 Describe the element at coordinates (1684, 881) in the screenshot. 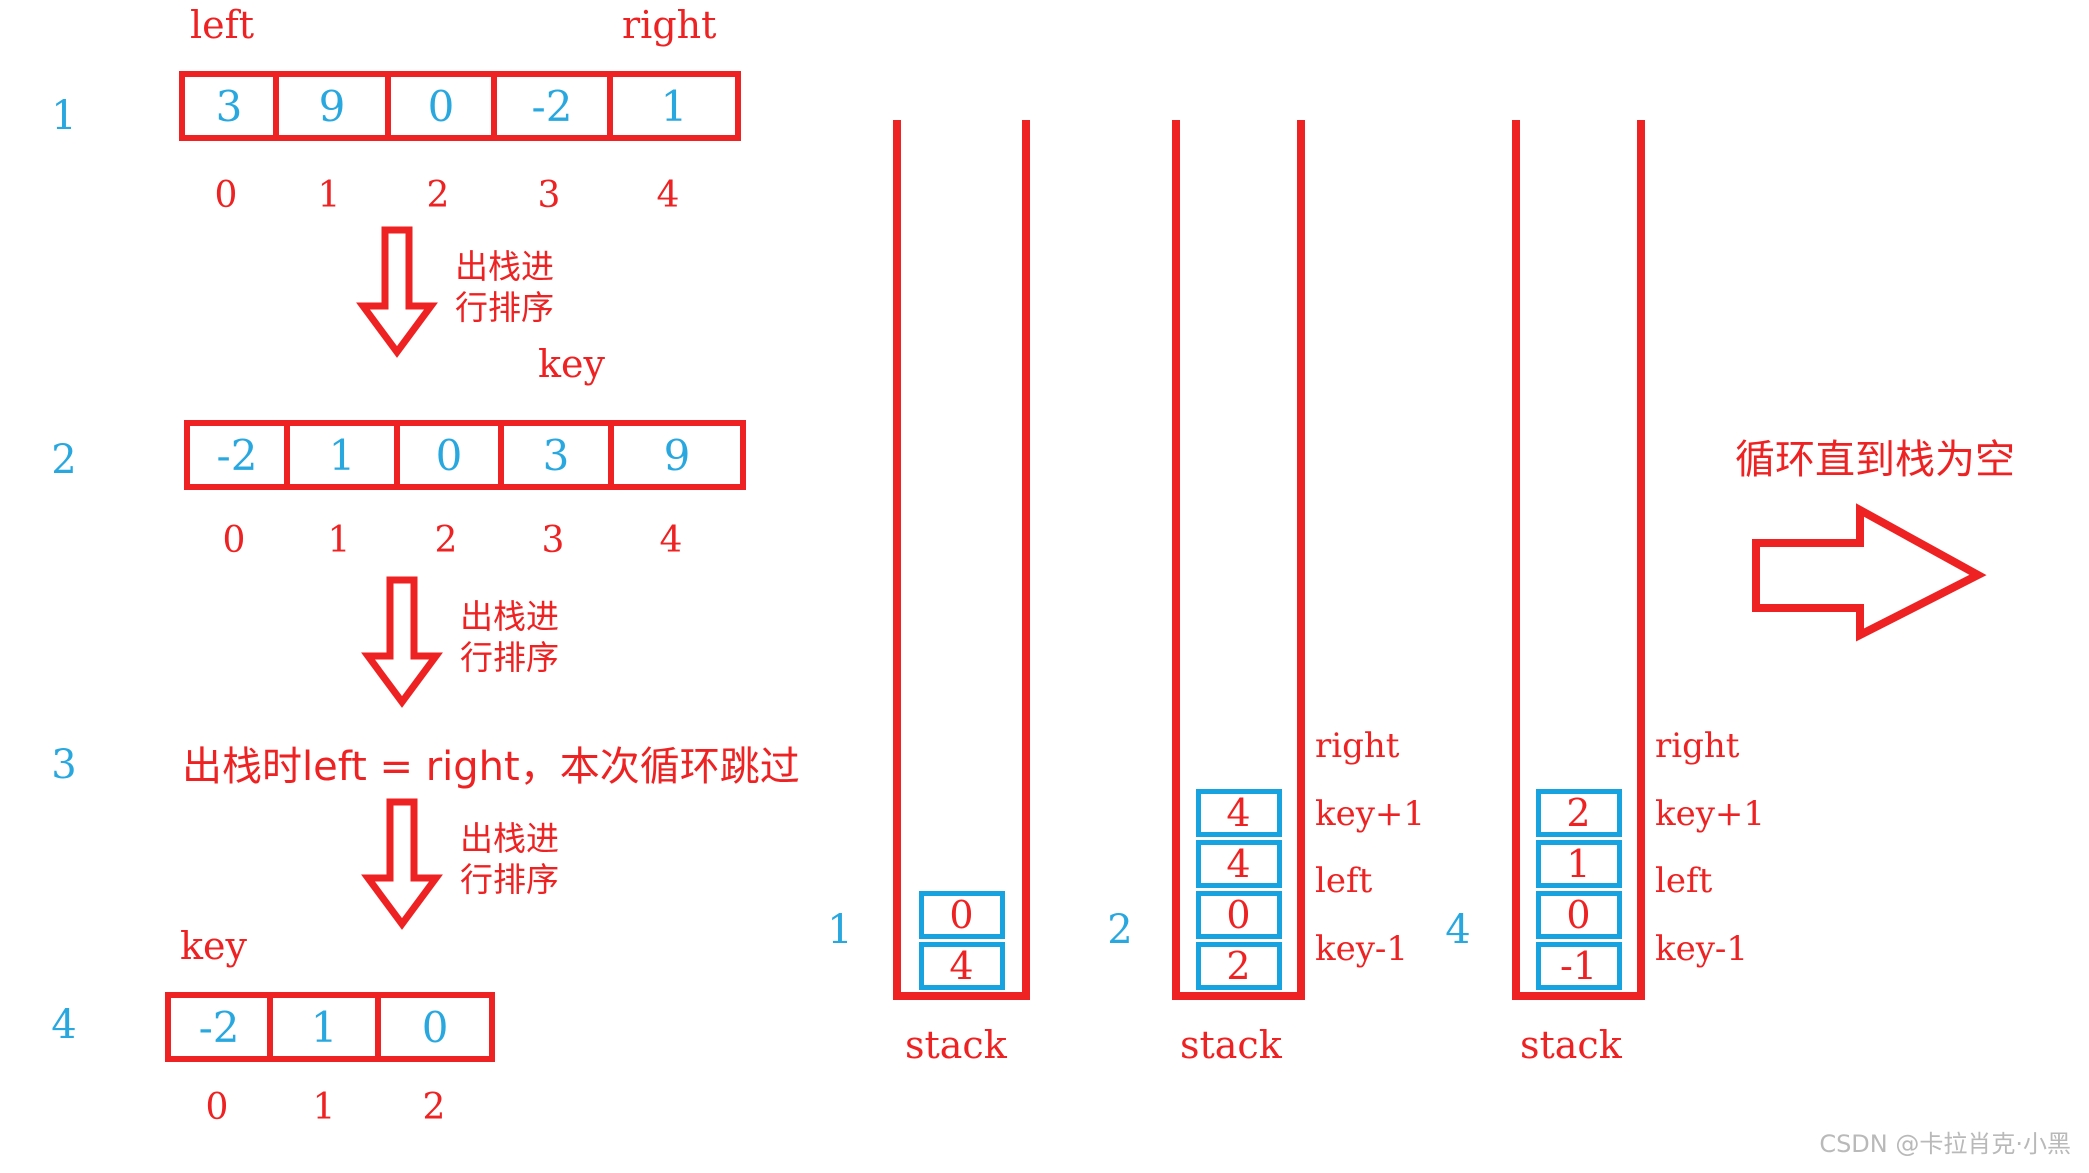

I see `stack-cell-label-left-3: left` at that location.